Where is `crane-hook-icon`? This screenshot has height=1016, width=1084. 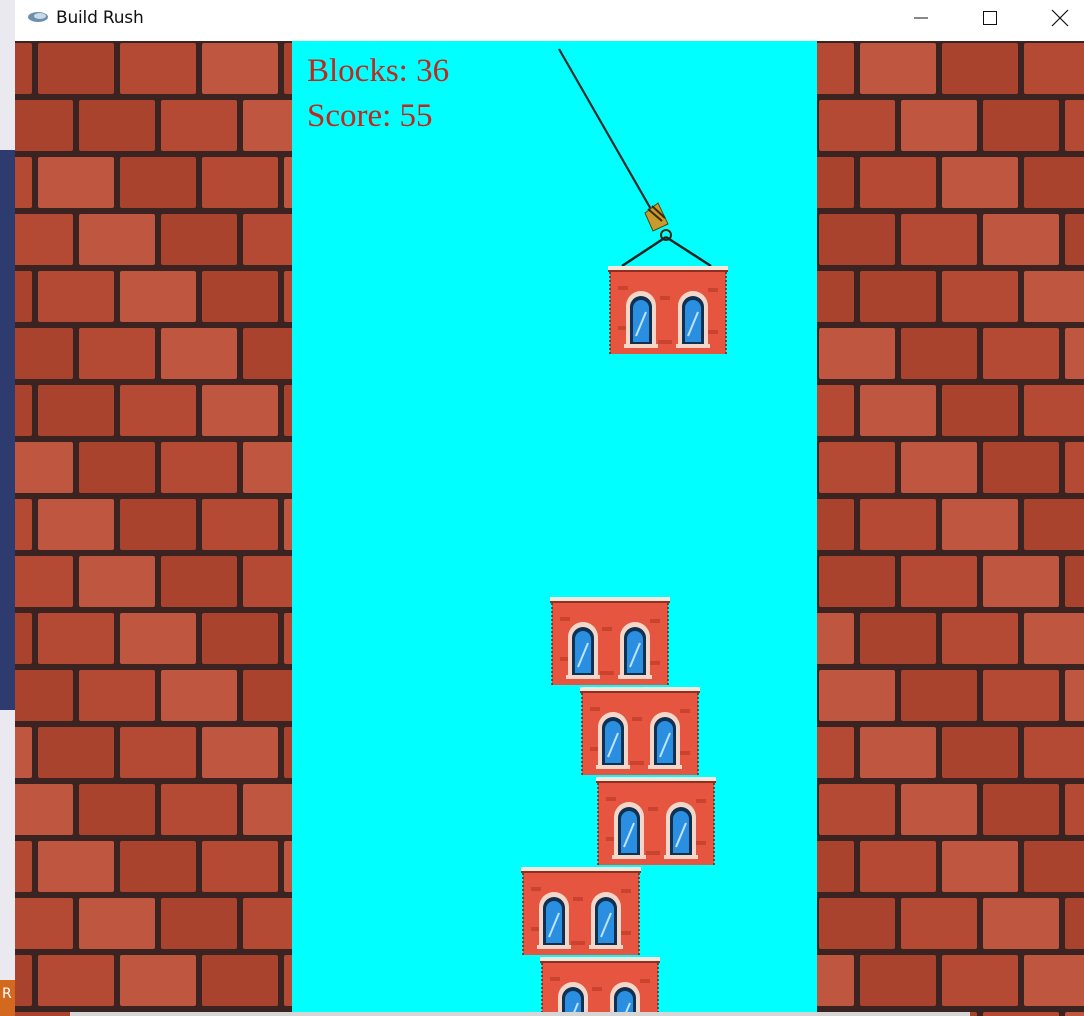 crane-hook-icon is located at coordinates (658, 221).